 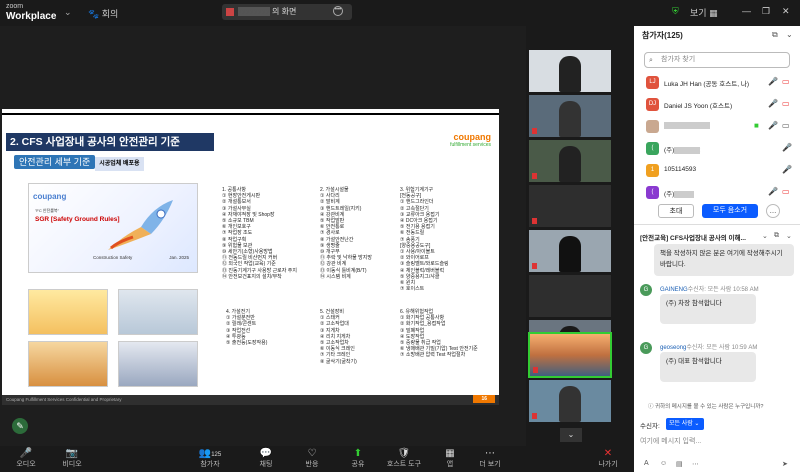 What do you see at coordinates (704, 12) in the screenshot?
I see `view-button: 보기 ▦` at bounding box center [704, 12].